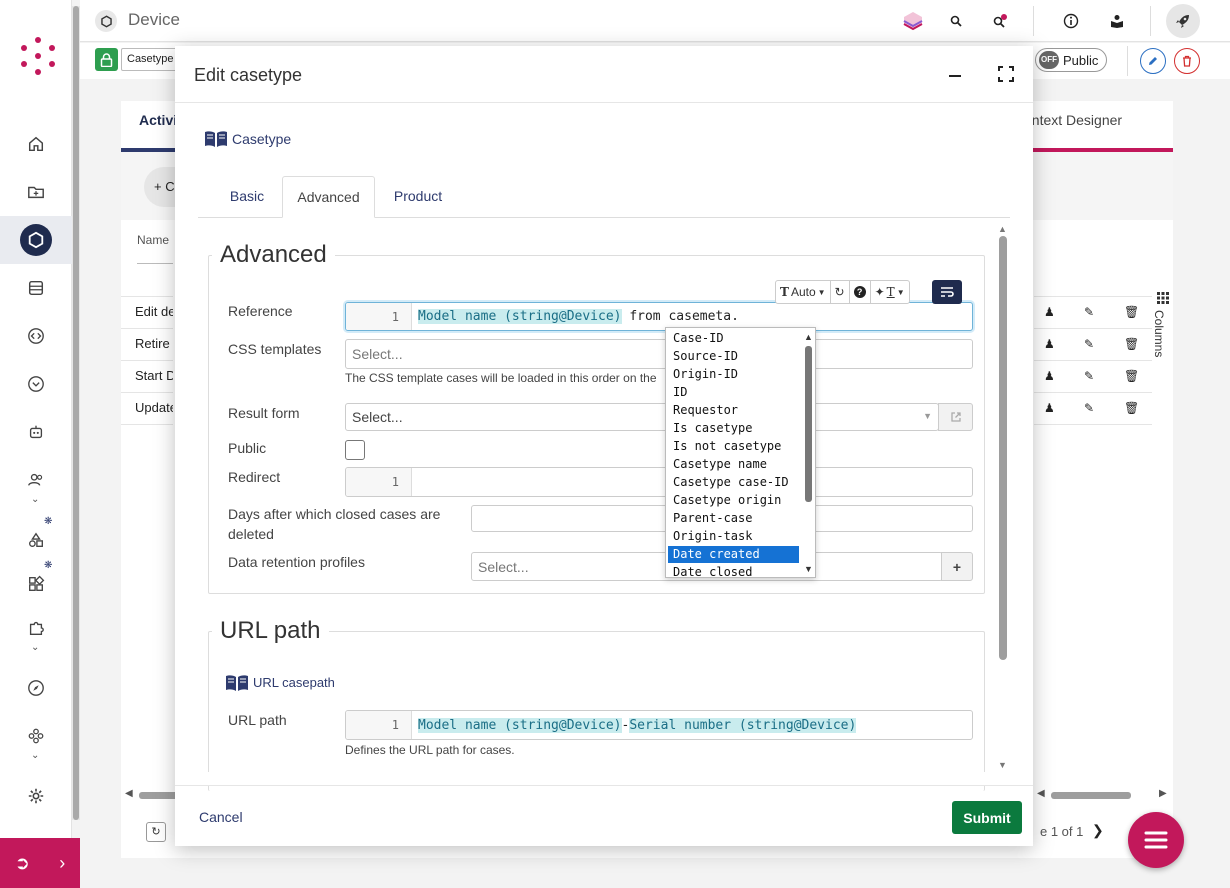 The image size is (1230, 888). Describe the element at coordinates (106, 21) in the screenshot. I see `hexagon-icon` at that location.